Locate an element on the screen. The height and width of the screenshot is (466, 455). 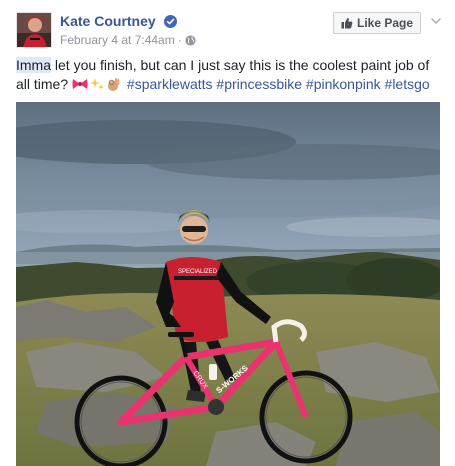
post-meta: February 4 at 7:44am · is located at coordinates (128, 40).